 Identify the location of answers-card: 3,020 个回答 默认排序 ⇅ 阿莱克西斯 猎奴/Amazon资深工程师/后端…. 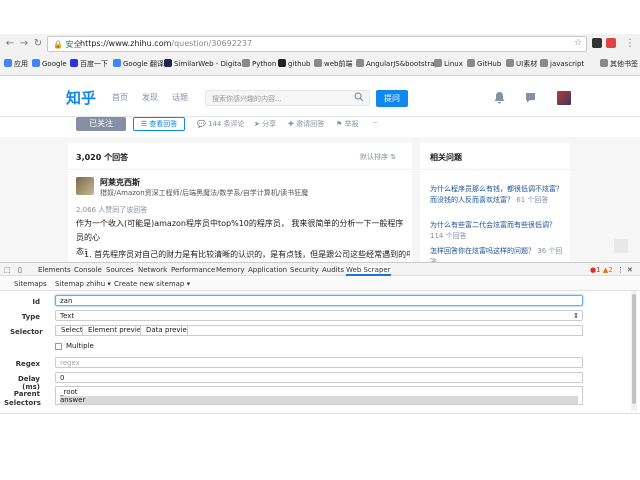
(240, 203).